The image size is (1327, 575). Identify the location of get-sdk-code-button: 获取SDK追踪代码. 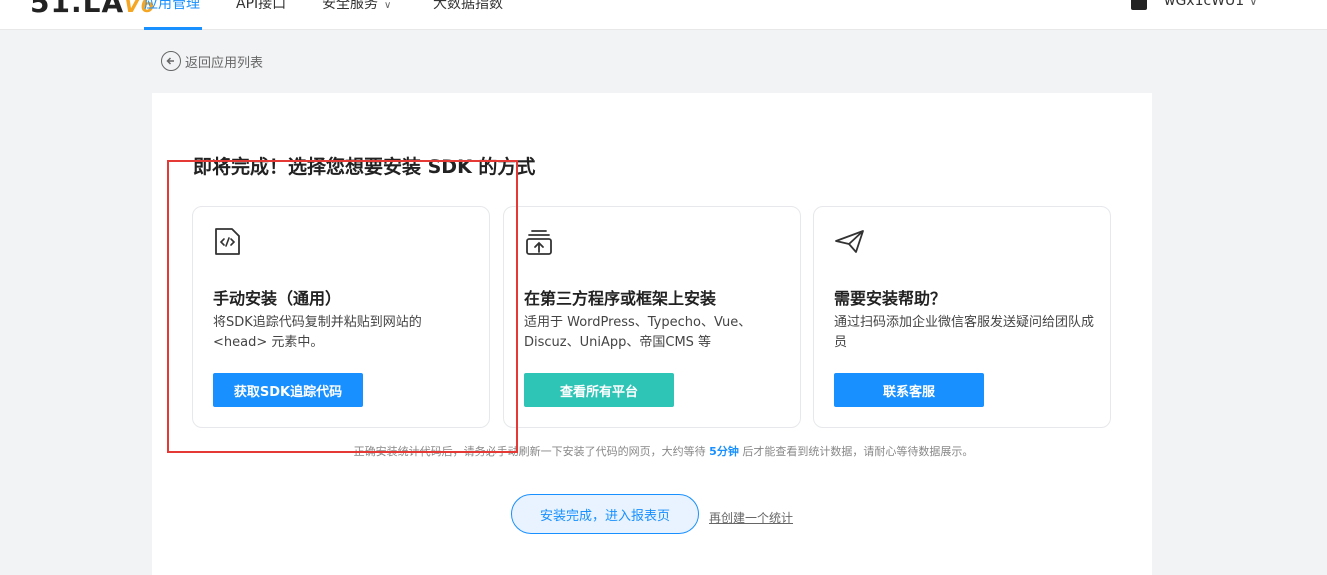
(288, 390).